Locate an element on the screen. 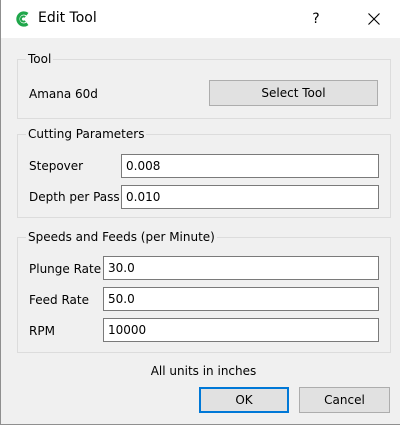 This screenshot has width=400, height=425. rpm-label: RPM is located at coordinates (42, 331).